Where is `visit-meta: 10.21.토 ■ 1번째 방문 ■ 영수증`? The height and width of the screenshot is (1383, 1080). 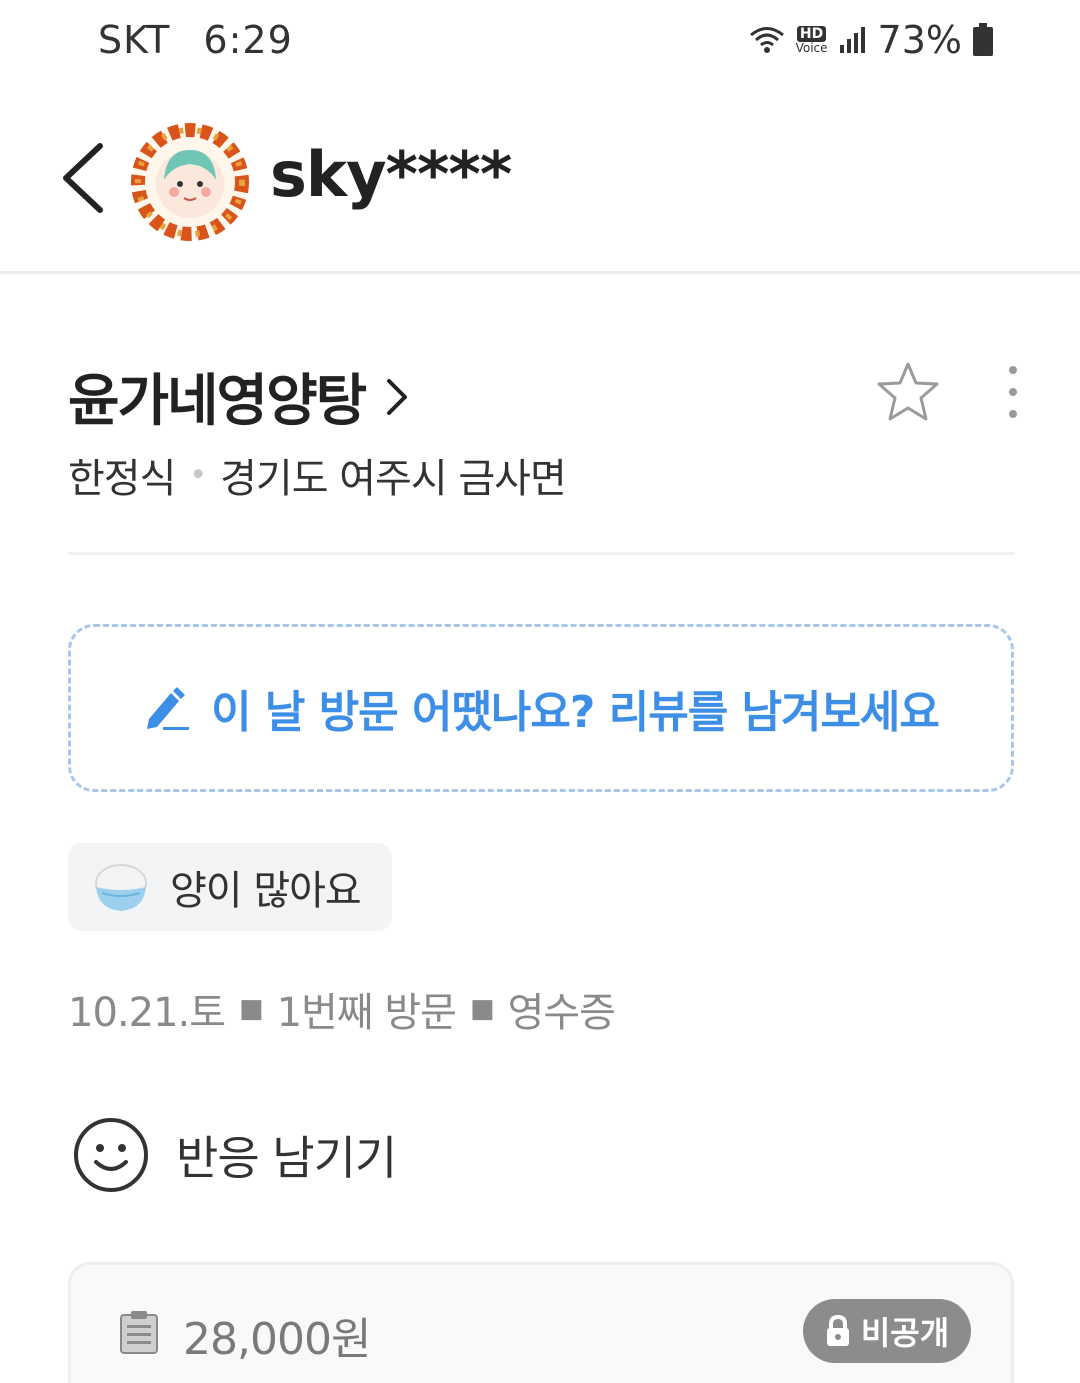 visit-meta: 10.21.토 ■ 1번째 방문 ■ 영수증 is located at coordinates (342, 1009).